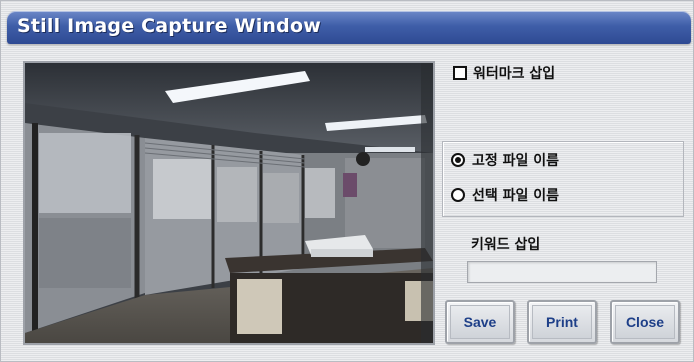  I want to click on save-button-label: Save, so click(480, 322).